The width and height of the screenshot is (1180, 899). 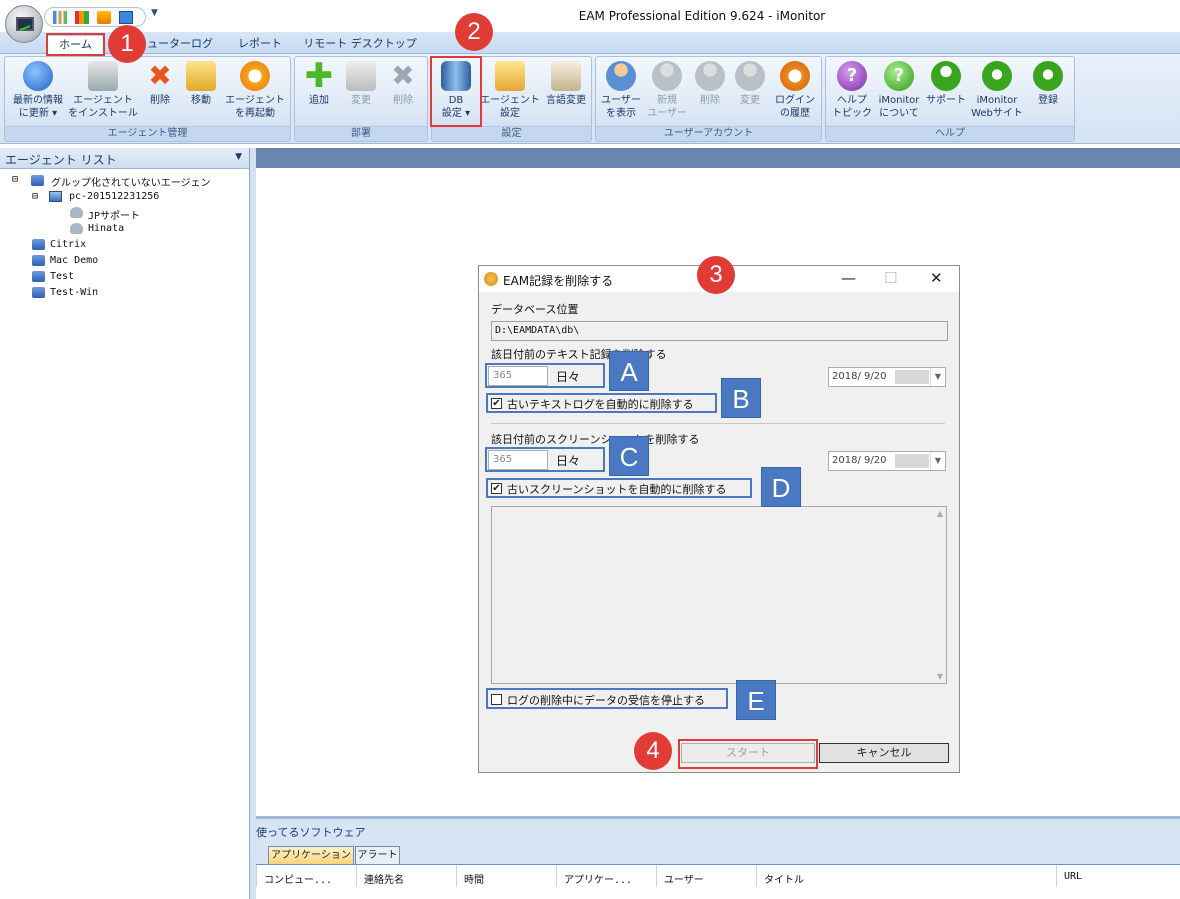 I want to click on install-agent-button: エージェント をインストール, so click(x=103, y=90).